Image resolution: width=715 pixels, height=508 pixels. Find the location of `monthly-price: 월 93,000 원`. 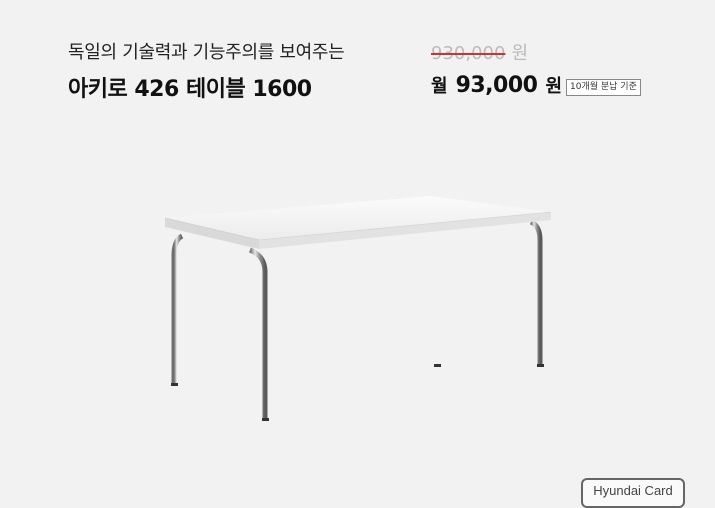

monthly-price: 월 93,000 원 is located at coordinates (496, 85).